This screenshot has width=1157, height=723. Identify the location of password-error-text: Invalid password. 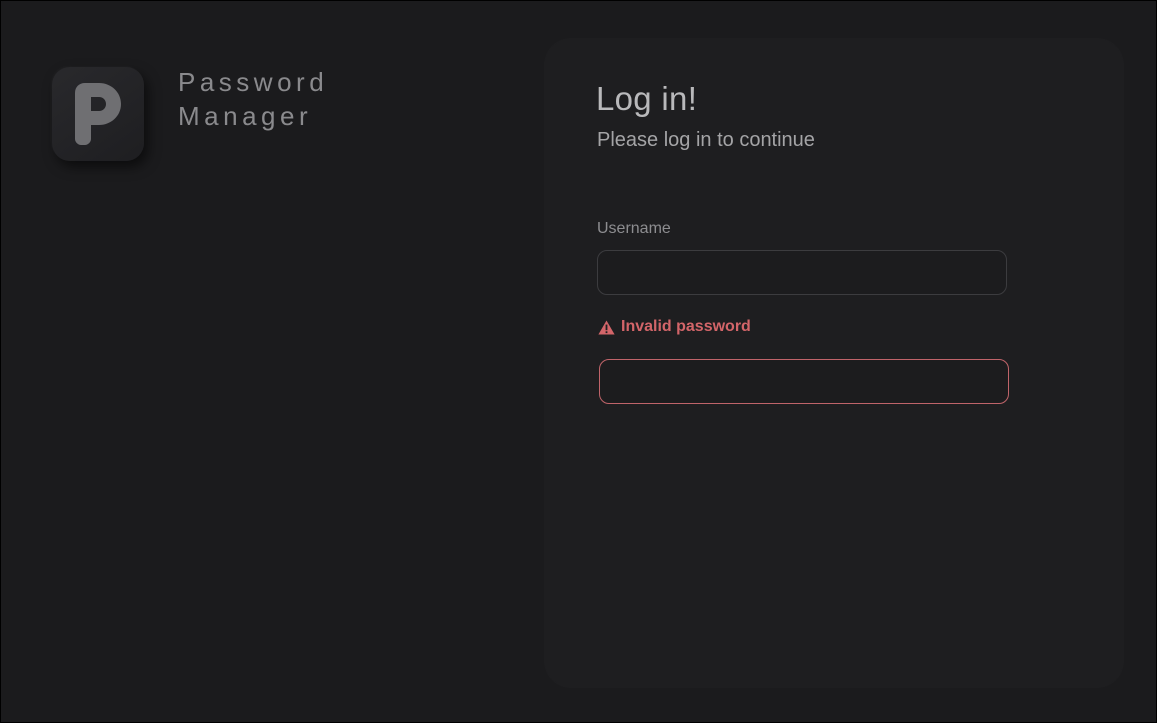
(686, 326).